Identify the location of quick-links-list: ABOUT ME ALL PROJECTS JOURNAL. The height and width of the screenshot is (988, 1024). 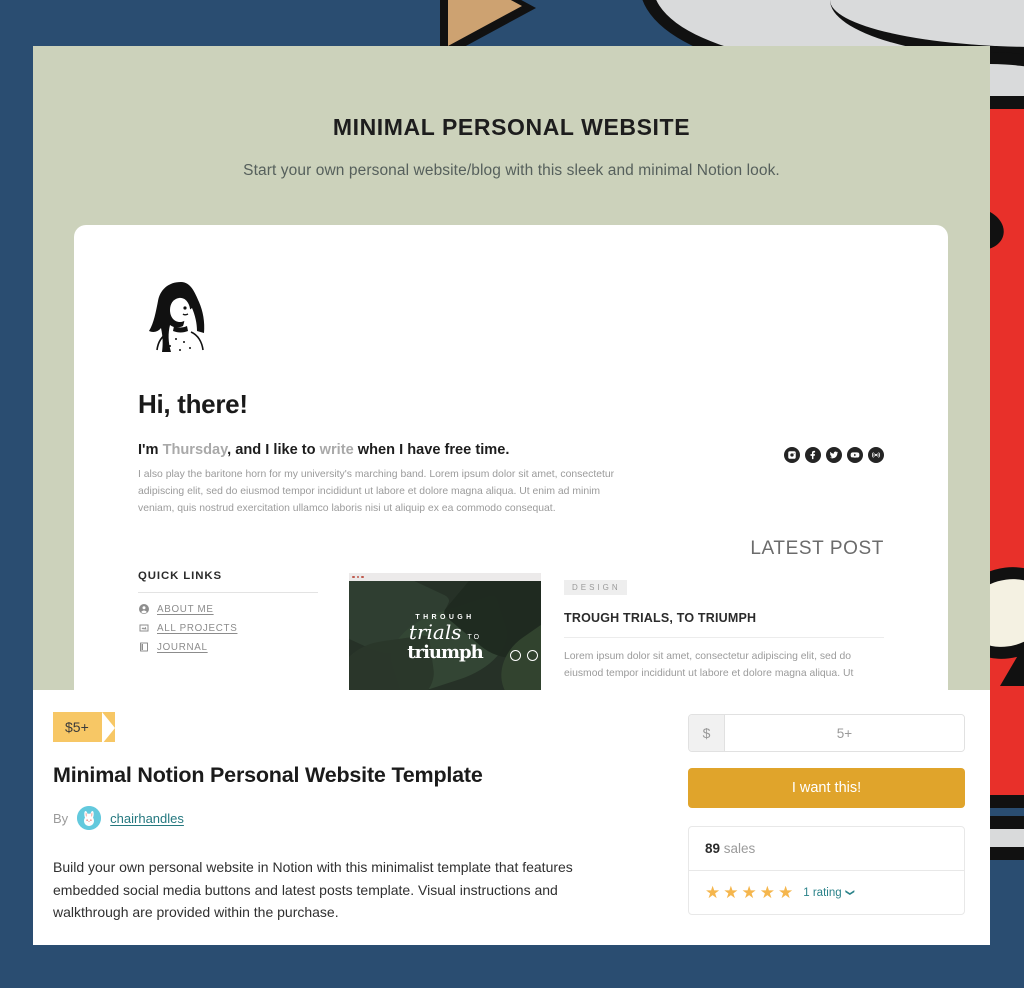
(228, 628).